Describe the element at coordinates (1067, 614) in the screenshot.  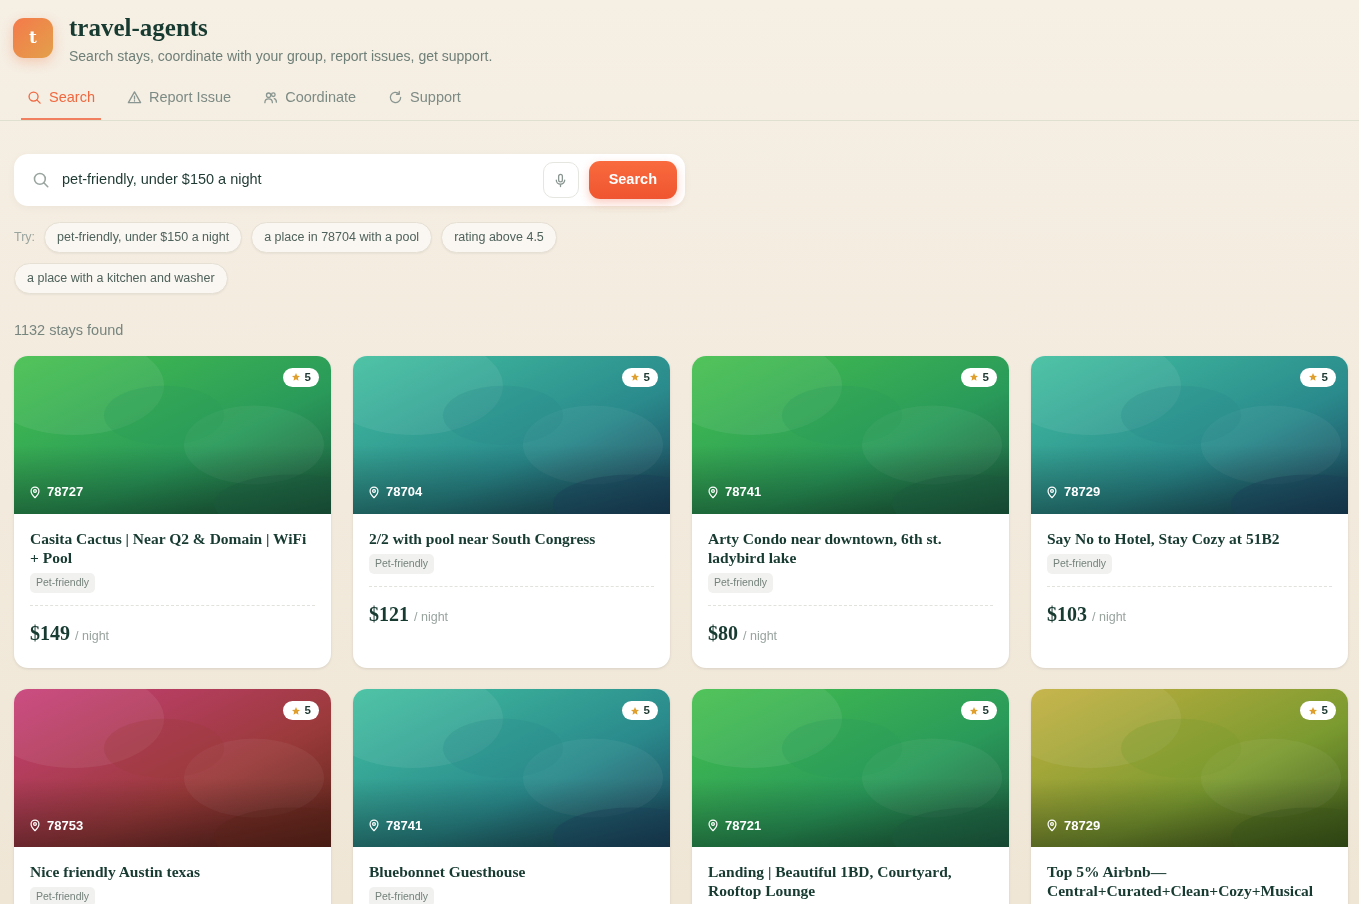
I see `price: $103` at that location.